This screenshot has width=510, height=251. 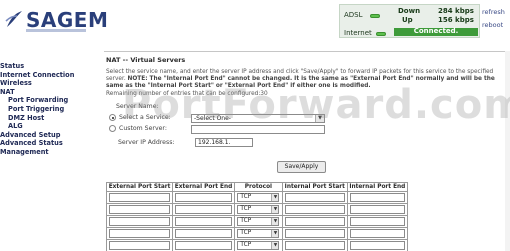 What do you see at coordinates (112, 117) in the screenshot?
I see `select-service-radio` at bounding box center [112, 117].